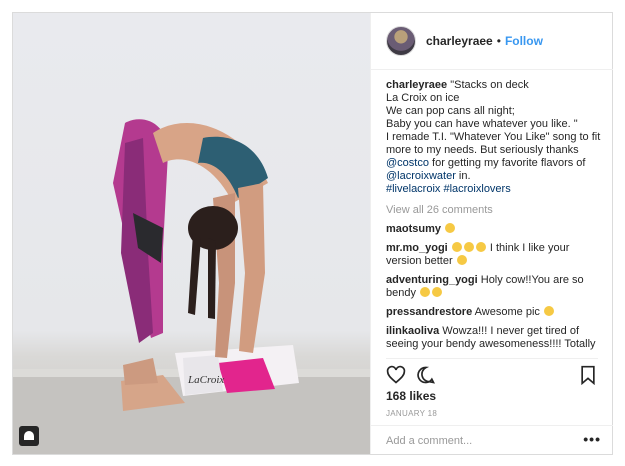 Image resolution: width=625 pixels, height=466 pixels. I want to click on likes-count: 168 likes, so click(411, 396).